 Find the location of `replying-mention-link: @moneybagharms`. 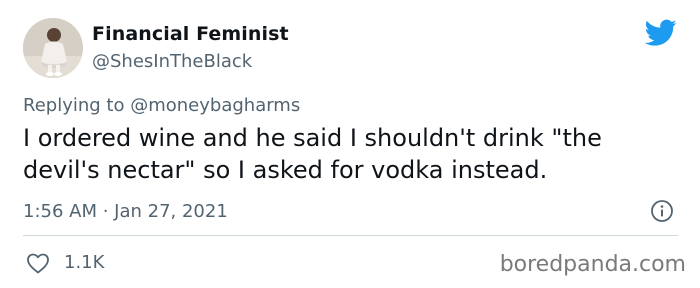

replying-mention-link: @moneybagharms is located at coordinates (215, 105).